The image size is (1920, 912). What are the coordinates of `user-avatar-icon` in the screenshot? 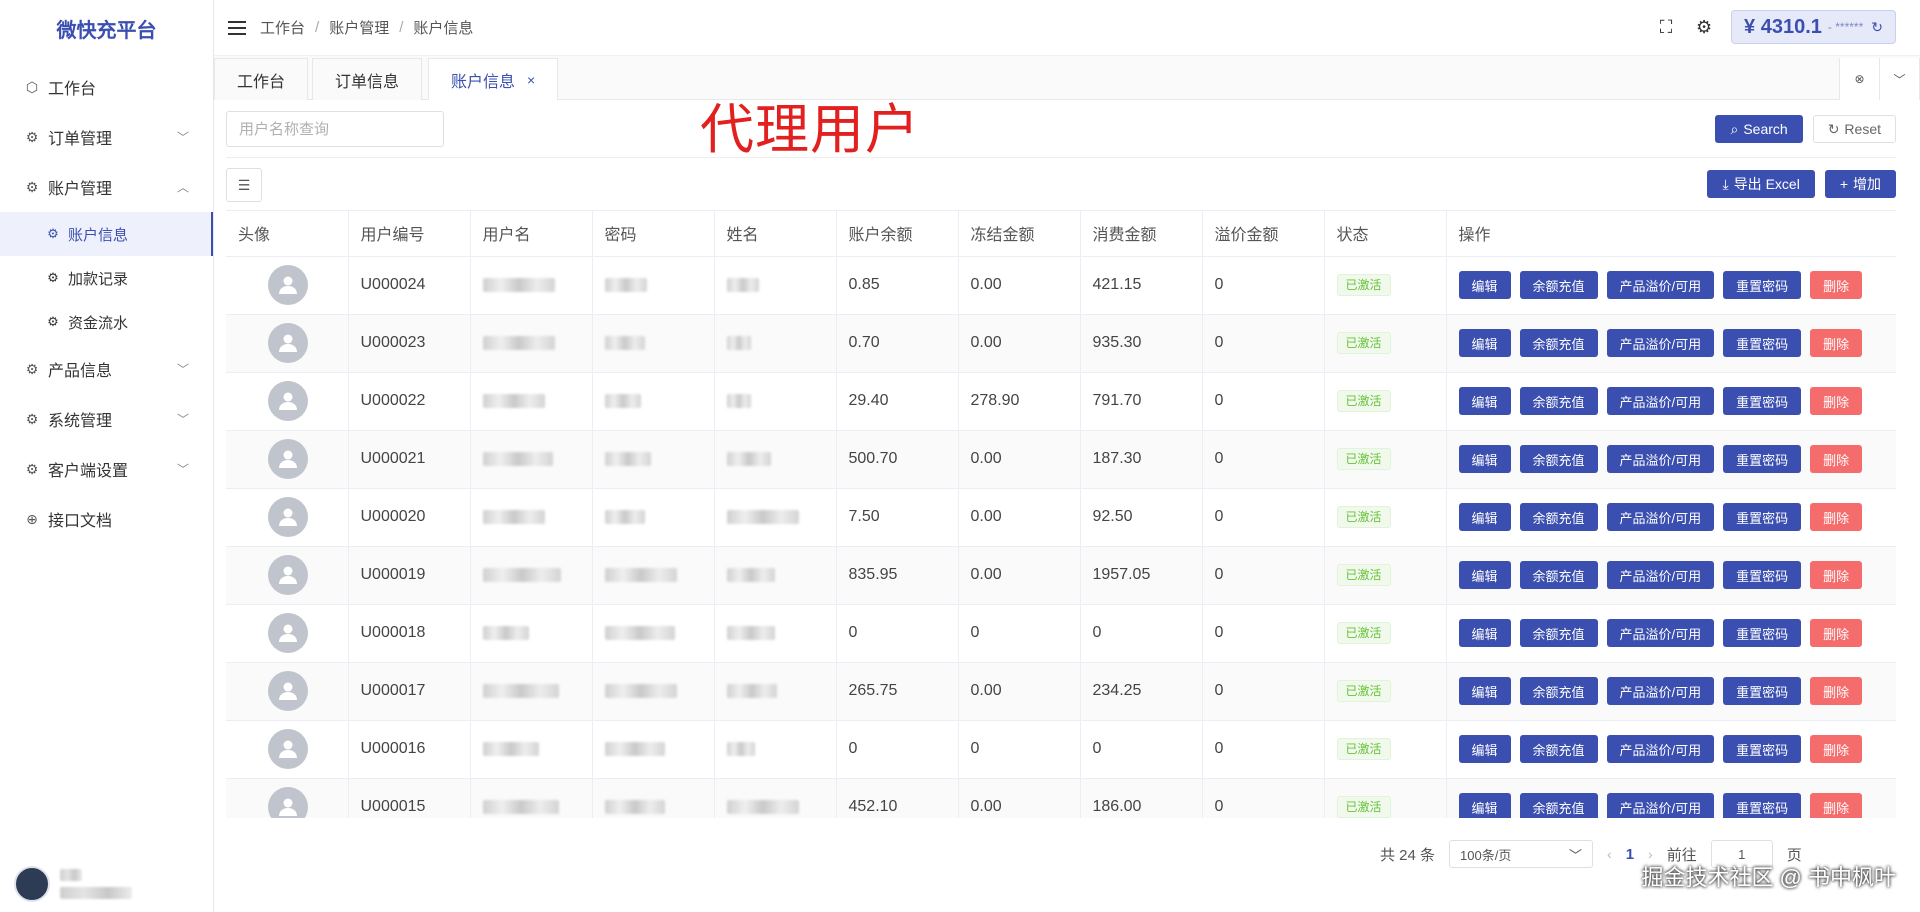 It's located at (288, 401).